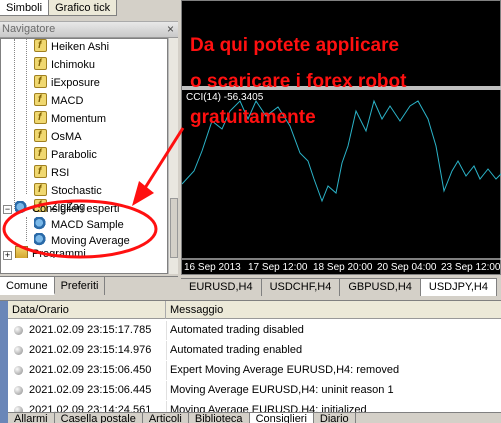 The width and height of the screenshot is (501, 423). Describe the element at coordinates (25, 8) in the screenshot. I see `tab-simboli: Simboli` at that location.